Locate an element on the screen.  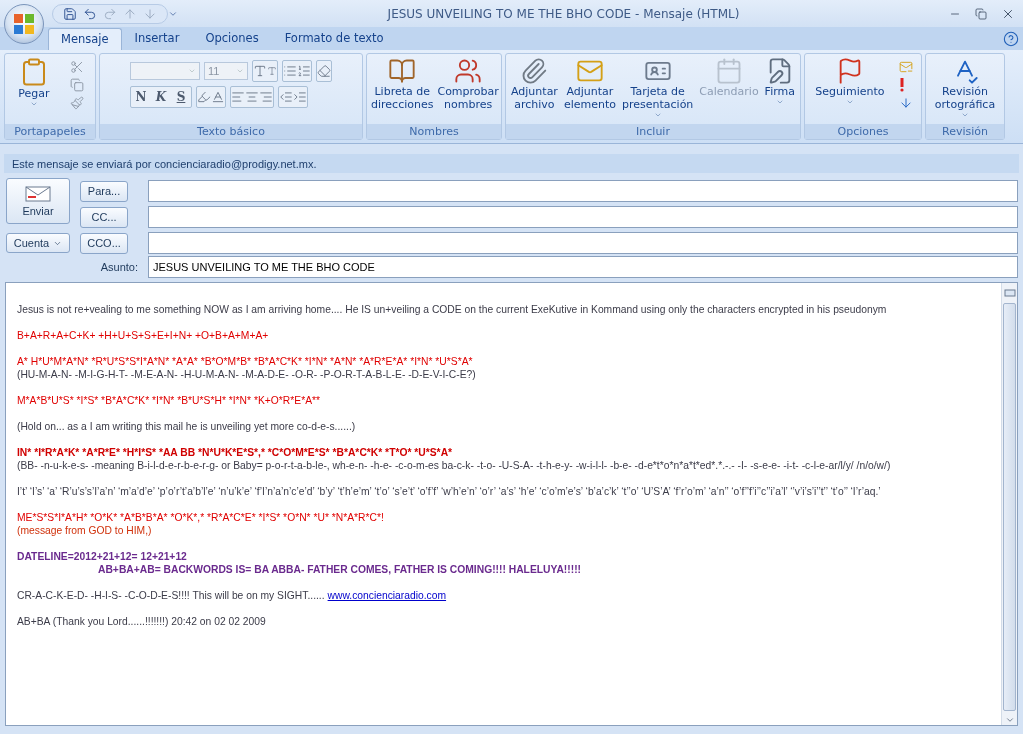
group-label: Opciones is located at coordinates (863, 131).